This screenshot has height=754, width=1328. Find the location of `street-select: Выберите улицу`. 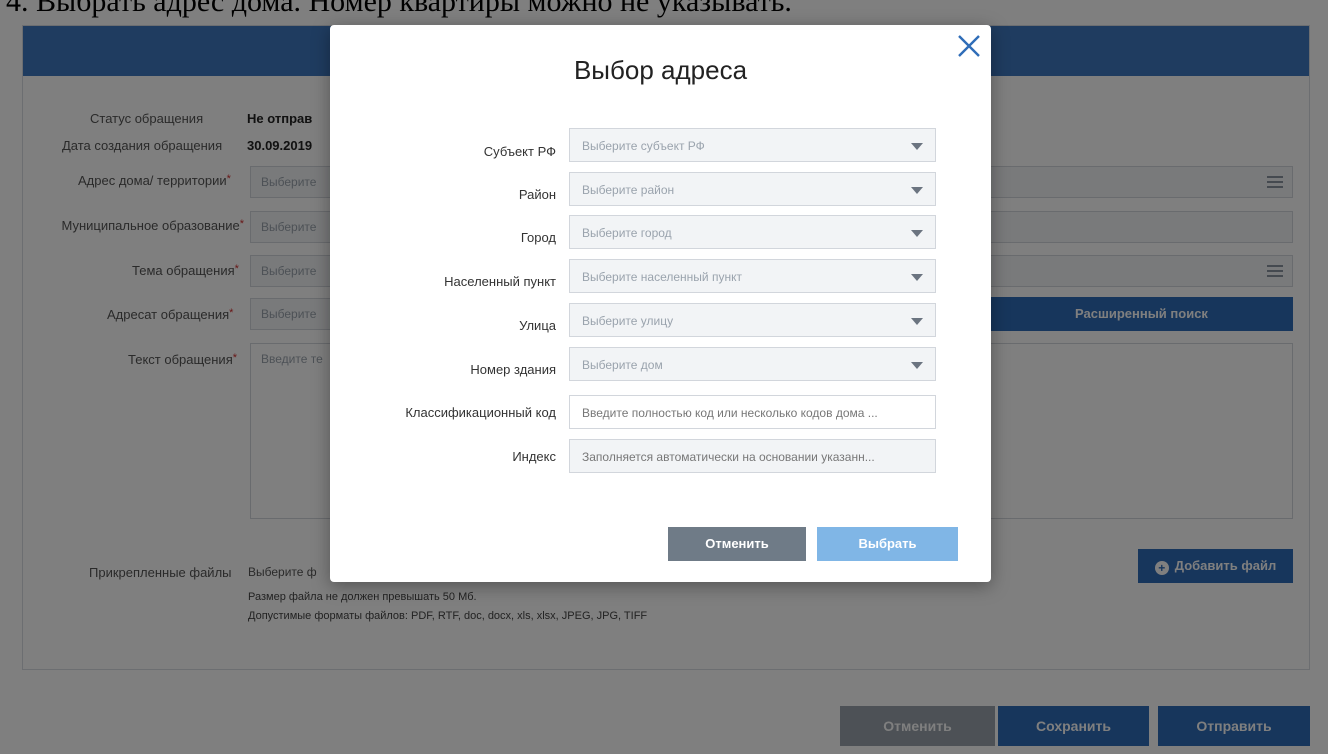

street-select: Выберите улицу is located at coordinates (752, 320).